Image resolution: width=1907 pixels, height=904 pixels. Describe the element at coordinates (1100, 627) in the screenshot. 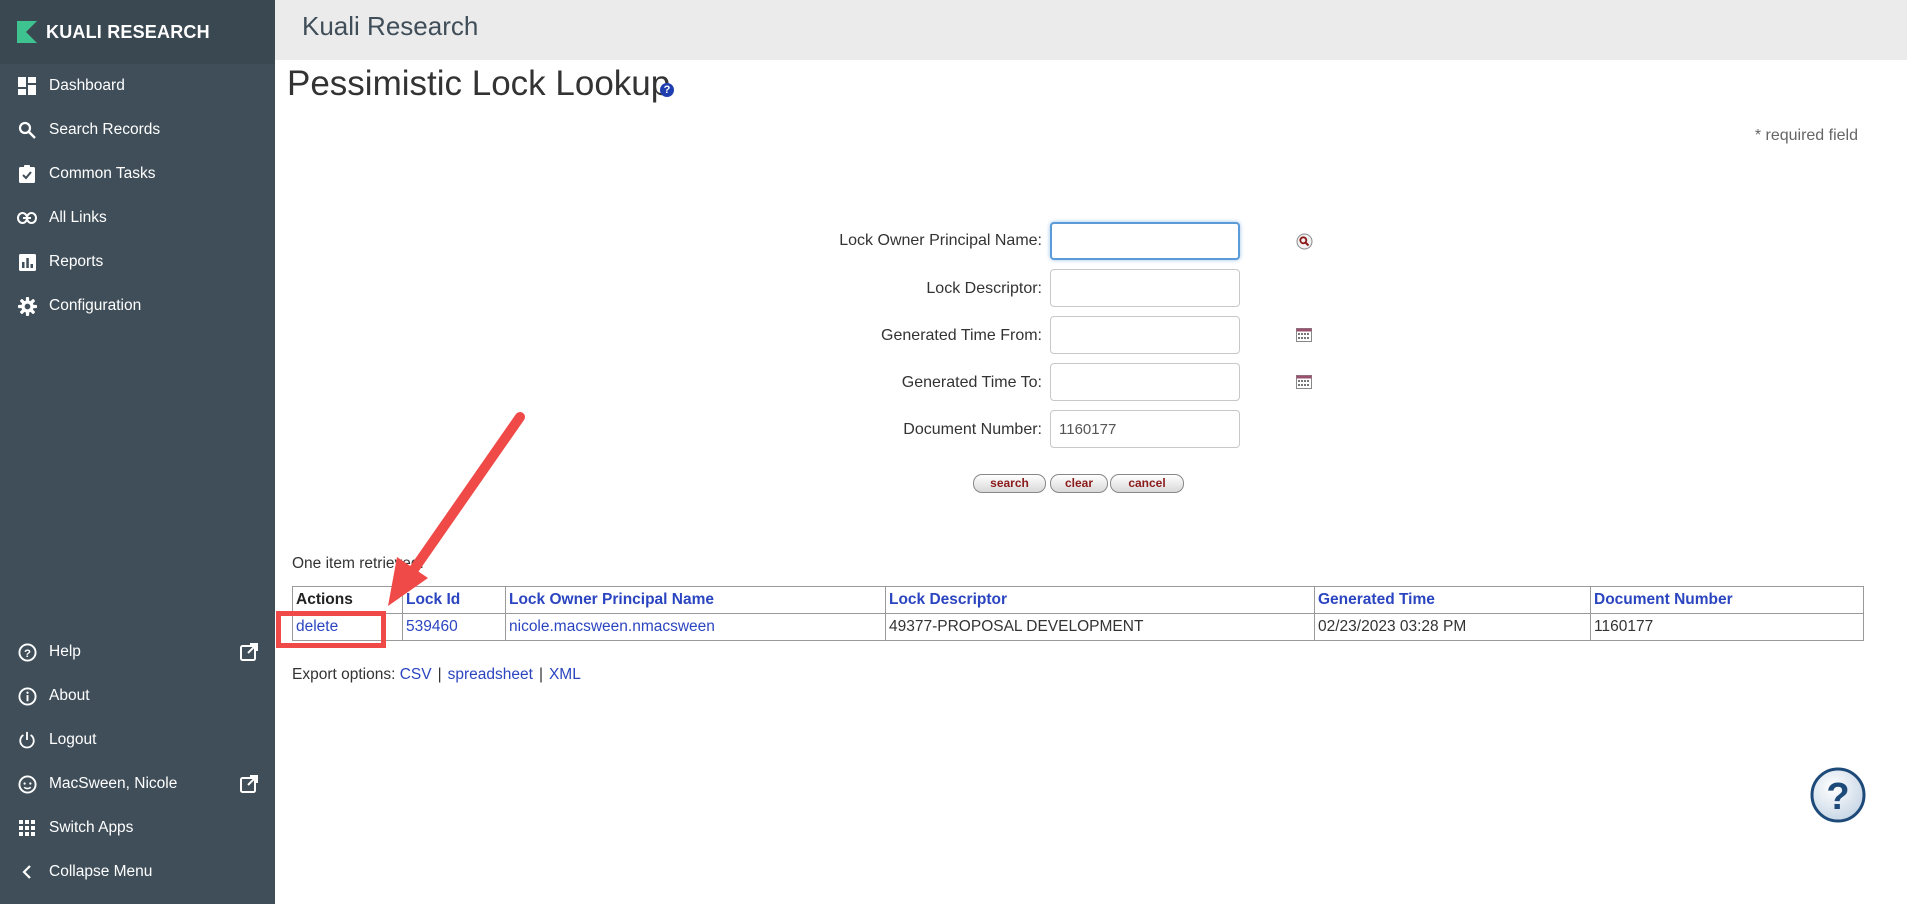

I see `lock-descriptor-cell: 49377-PROPOSAL DEVELOPMENT` at that location.